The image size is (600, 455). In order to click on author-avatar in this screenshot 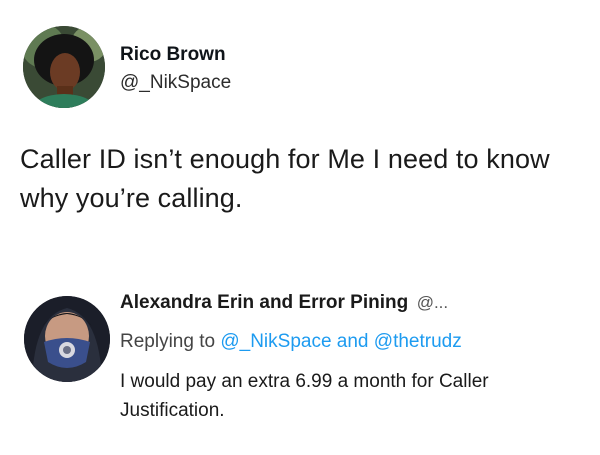, I will do `click(64, 67)`.